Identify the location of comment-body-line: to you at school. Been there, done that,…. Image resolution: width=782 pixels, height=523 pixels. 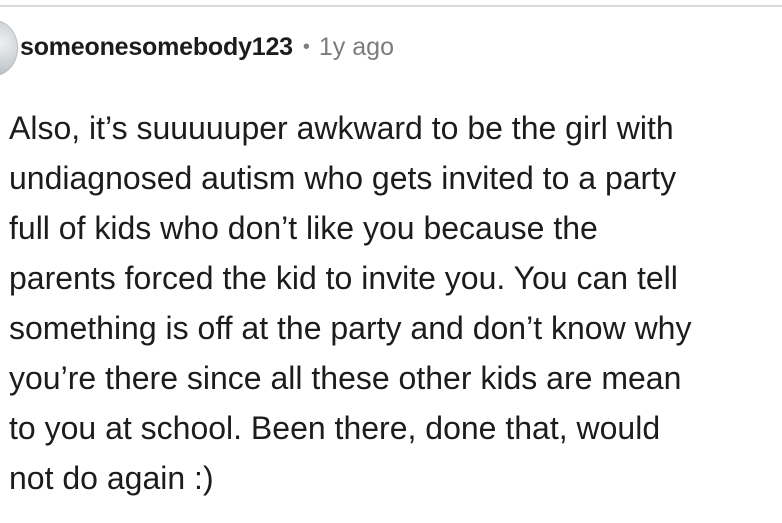
(335, 428).